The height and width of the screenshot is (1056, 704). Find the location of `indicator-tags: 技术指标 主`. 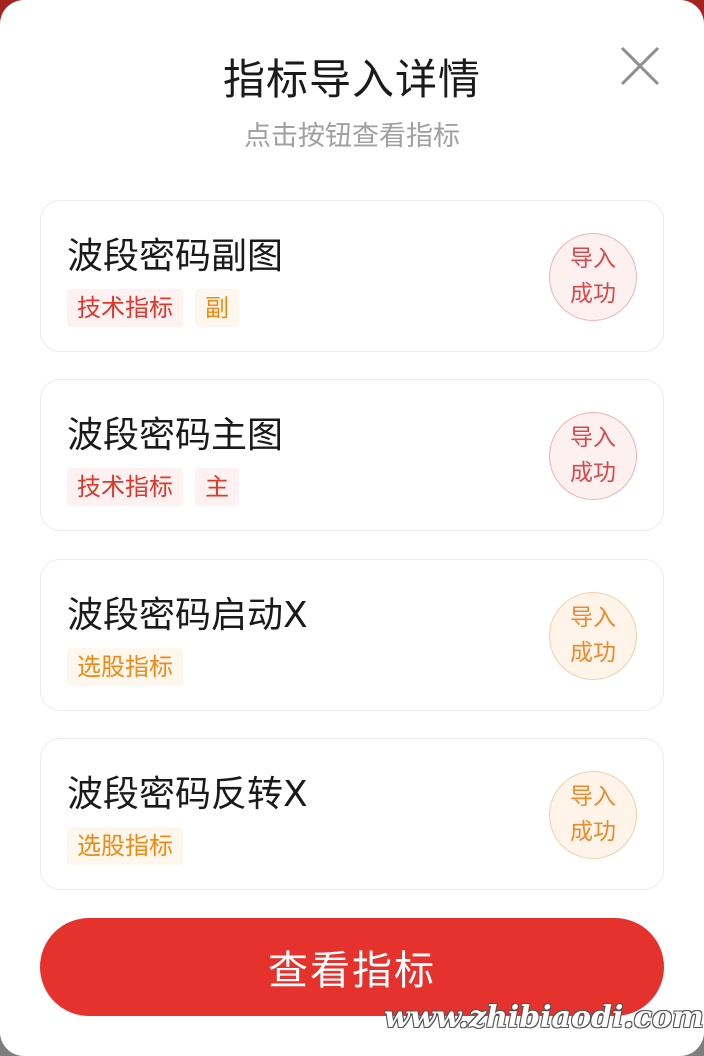

indicator-tags: 技术指标 主 is located at coordinates (153, 487).